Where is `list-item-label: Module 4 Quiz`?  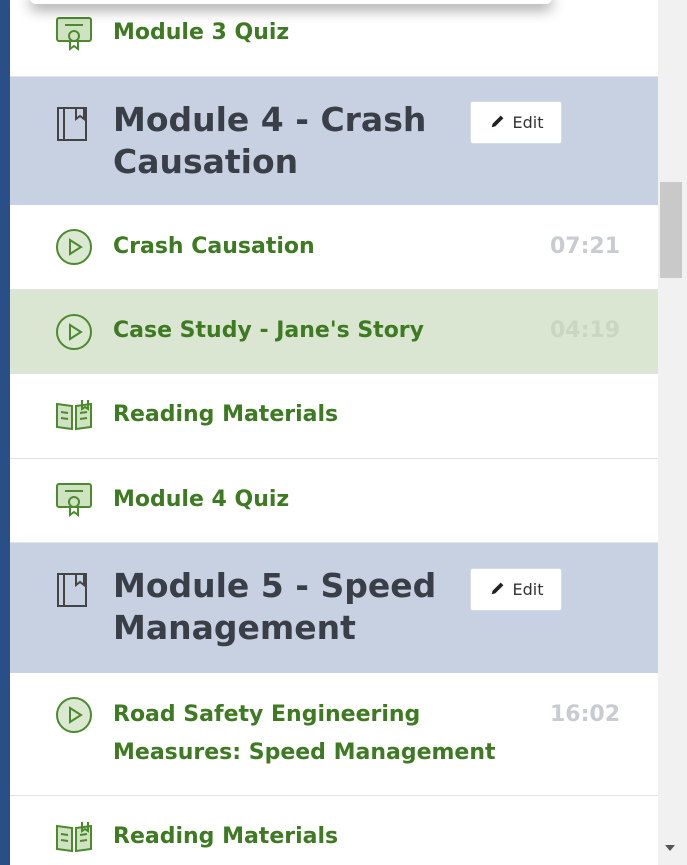 list-item-label: Module 4 Quiz is located at coordinates (201, 499).